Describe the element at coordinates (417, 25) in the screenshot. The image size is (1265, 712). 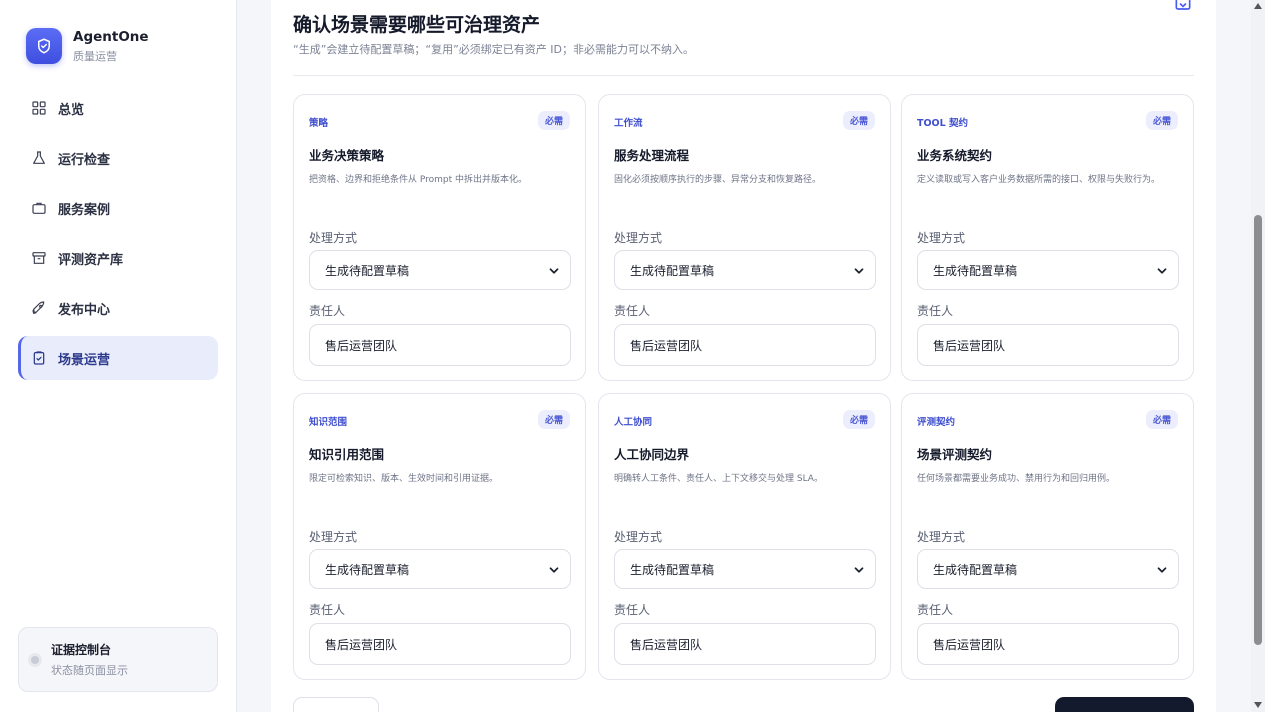
I see `page-title: 确认场景需要哪些可治理资产` at that location.